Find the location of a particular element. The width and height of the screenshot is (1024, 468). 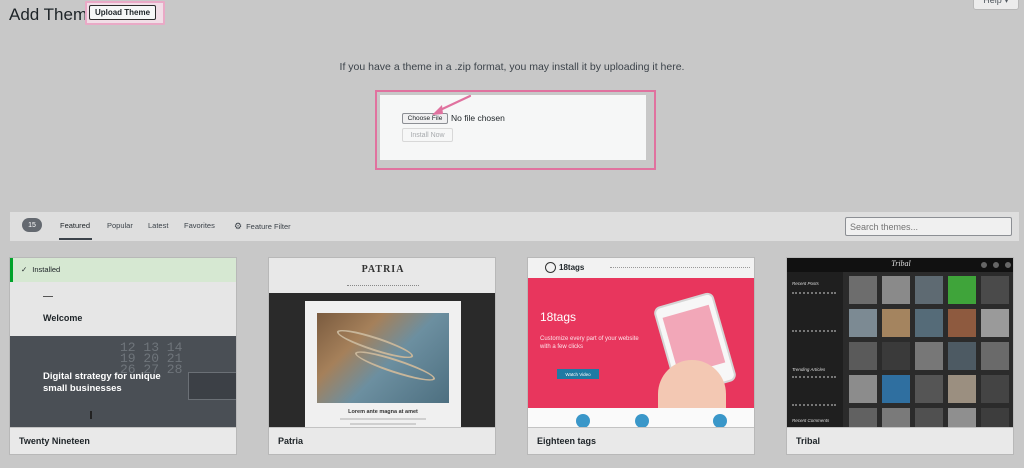

theme-count-badge: 15 is located at coordinates (32, 225).